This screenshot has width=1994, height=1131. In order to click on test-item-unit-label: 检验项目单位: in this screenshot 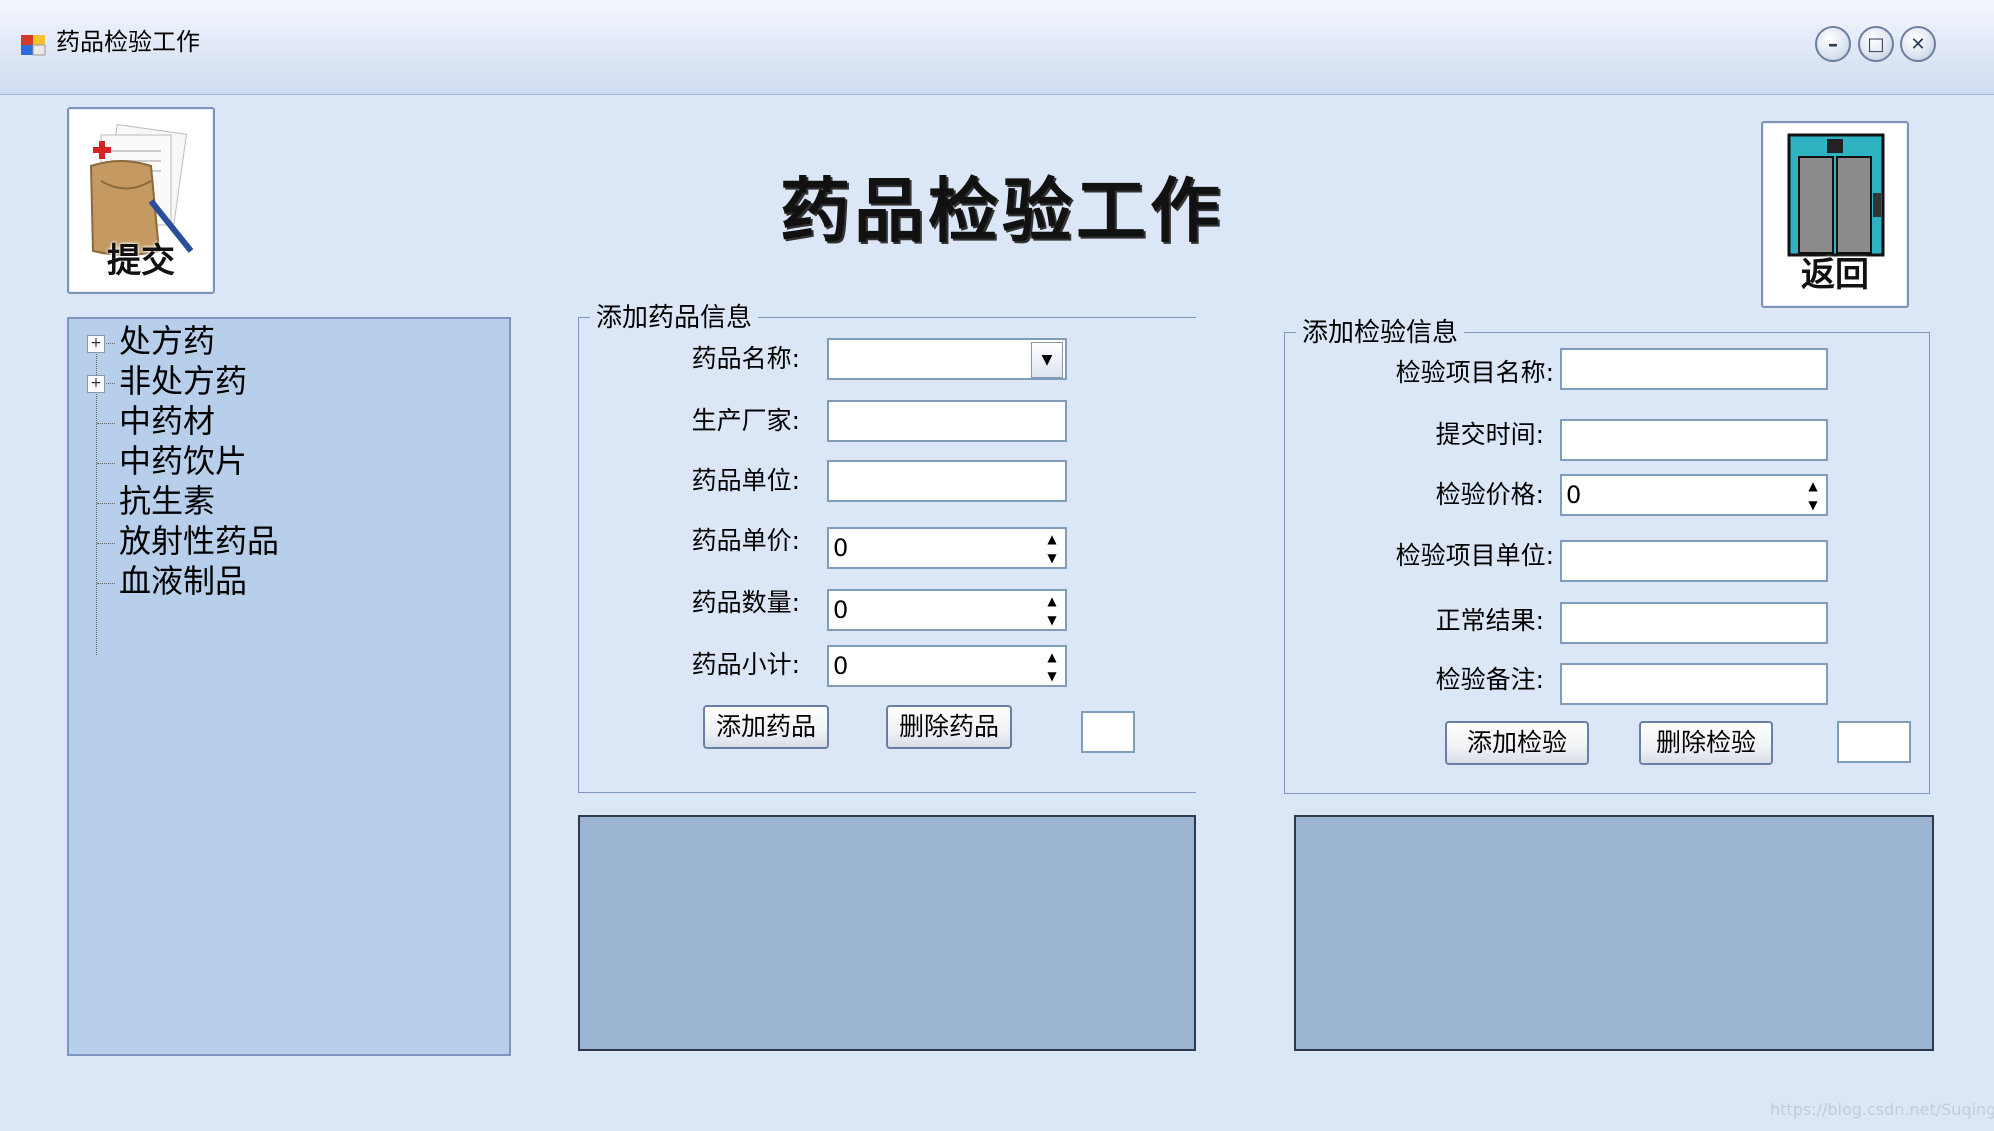, I will do `click(1474, 555)`.